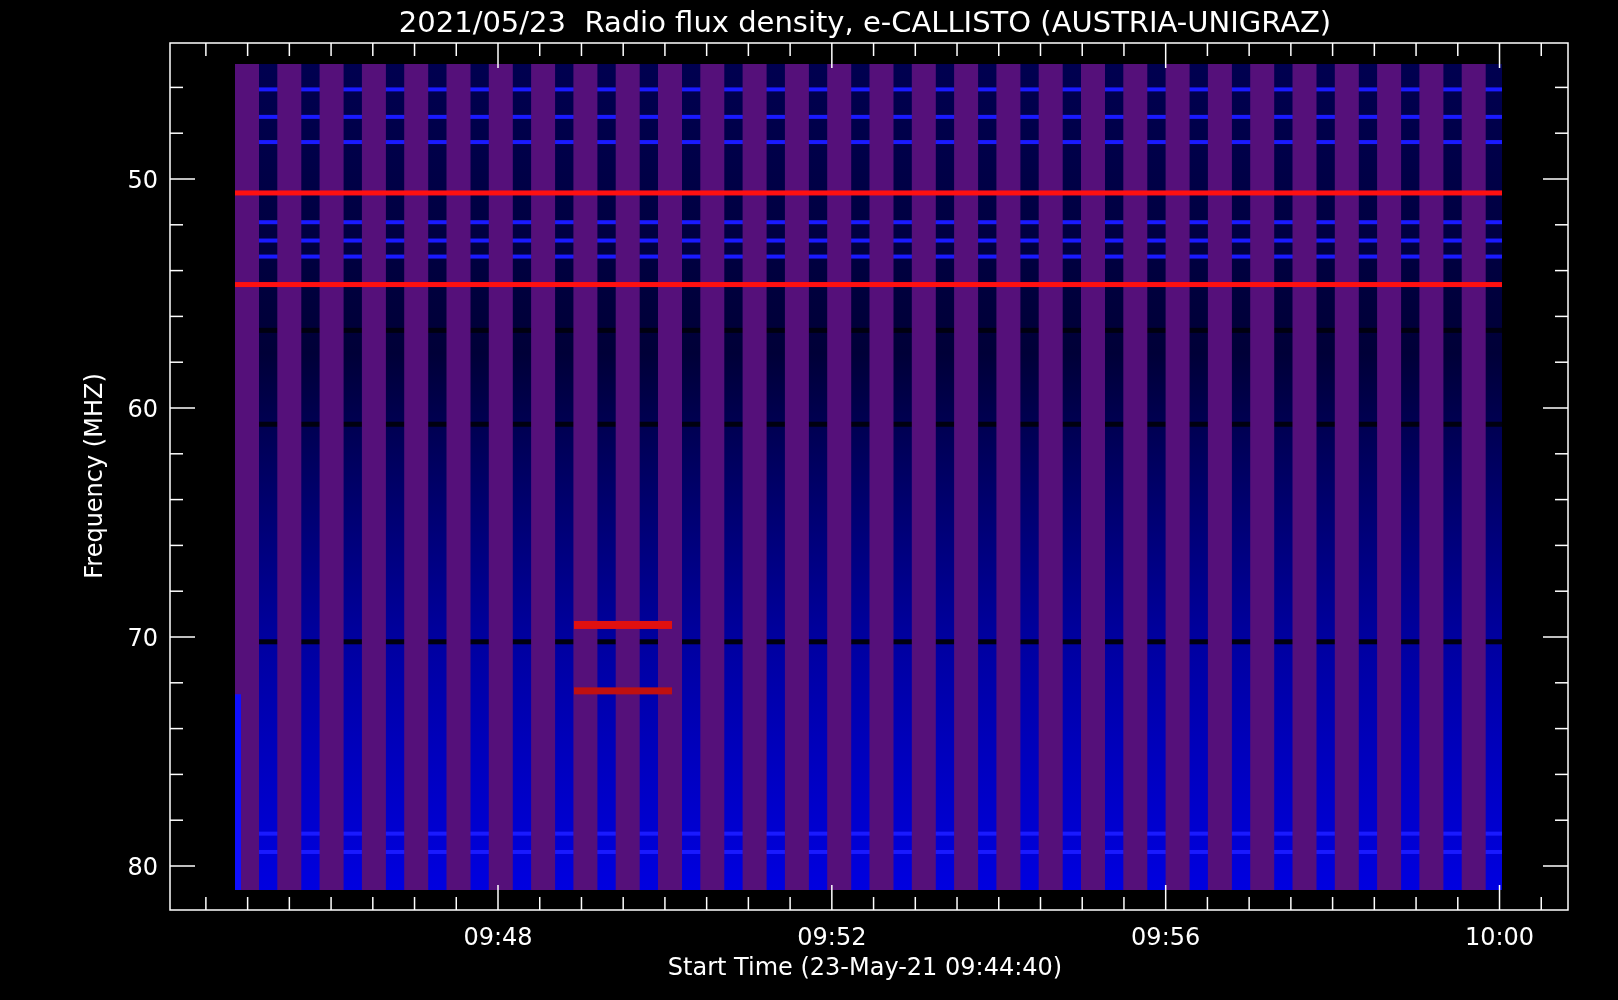 The width and height of the screenshot is (1618, 1000). Describe the element at coordinates (142, 867) in the screenshot. I see `y-tick-label: 80` at that location.